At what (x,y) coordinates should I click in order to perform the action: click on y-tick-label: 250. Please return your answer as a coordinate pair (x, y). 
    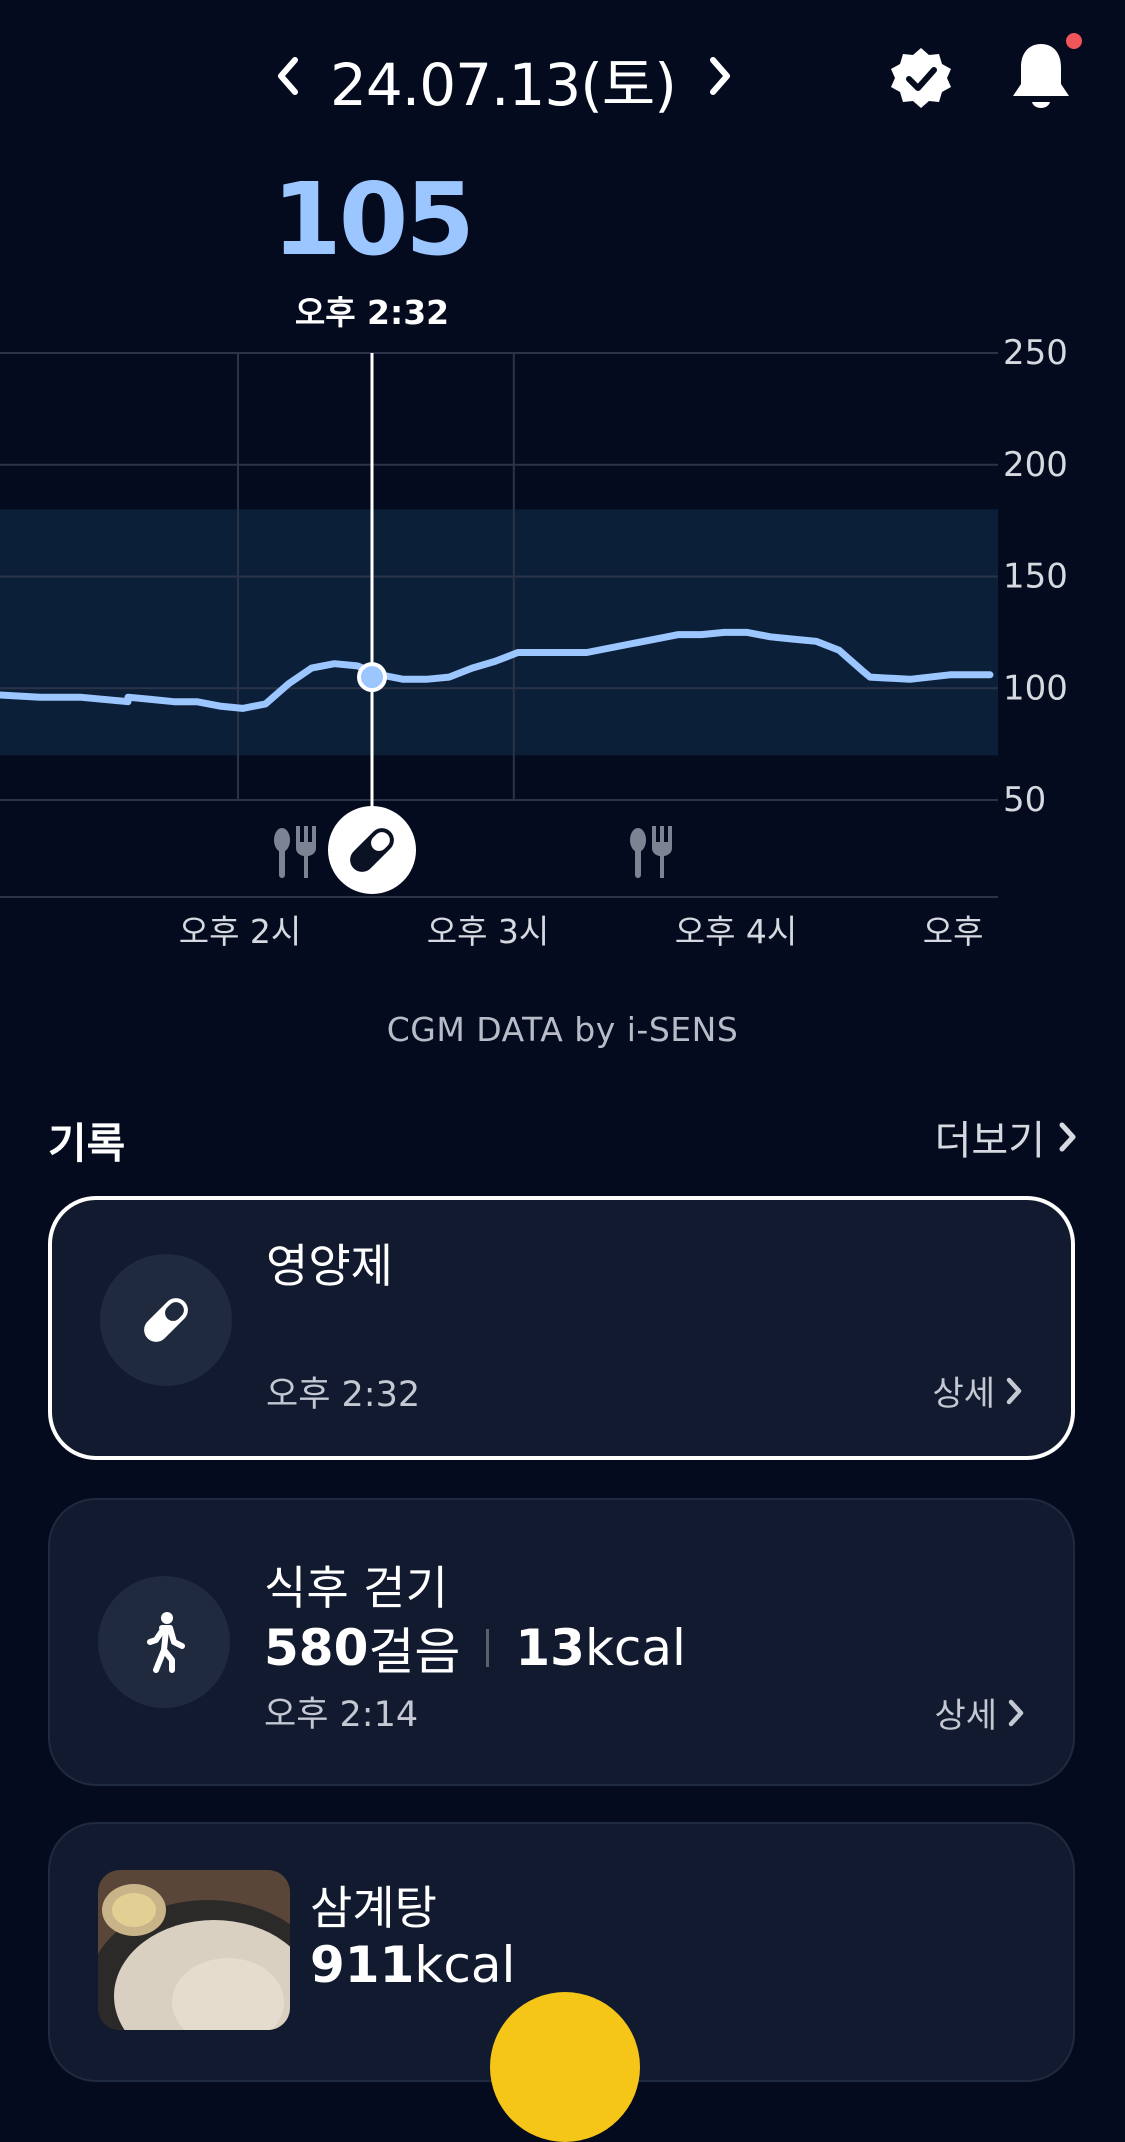
    Looking at the image, I should click on (1035, 353).